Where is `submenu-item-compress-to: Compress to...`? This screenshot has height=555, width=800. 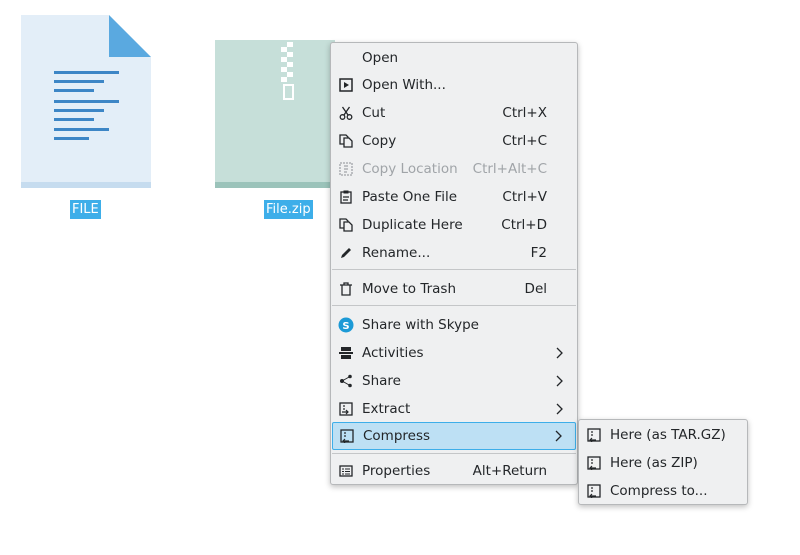
submenu-item-compress-to: Compress to... is located at coordinates (663, 491).